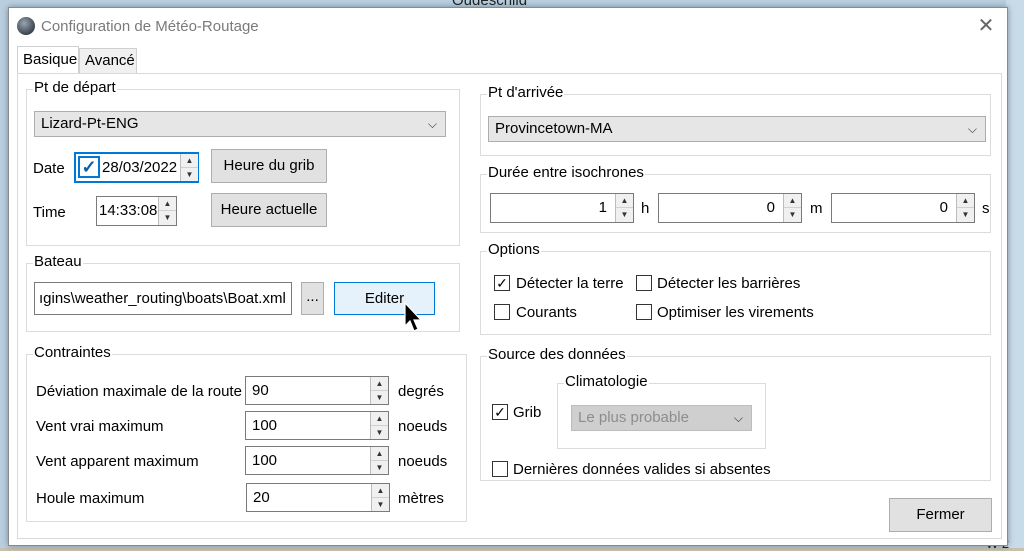  I want to click on tab-avance: Avancé, so click(108, 61).